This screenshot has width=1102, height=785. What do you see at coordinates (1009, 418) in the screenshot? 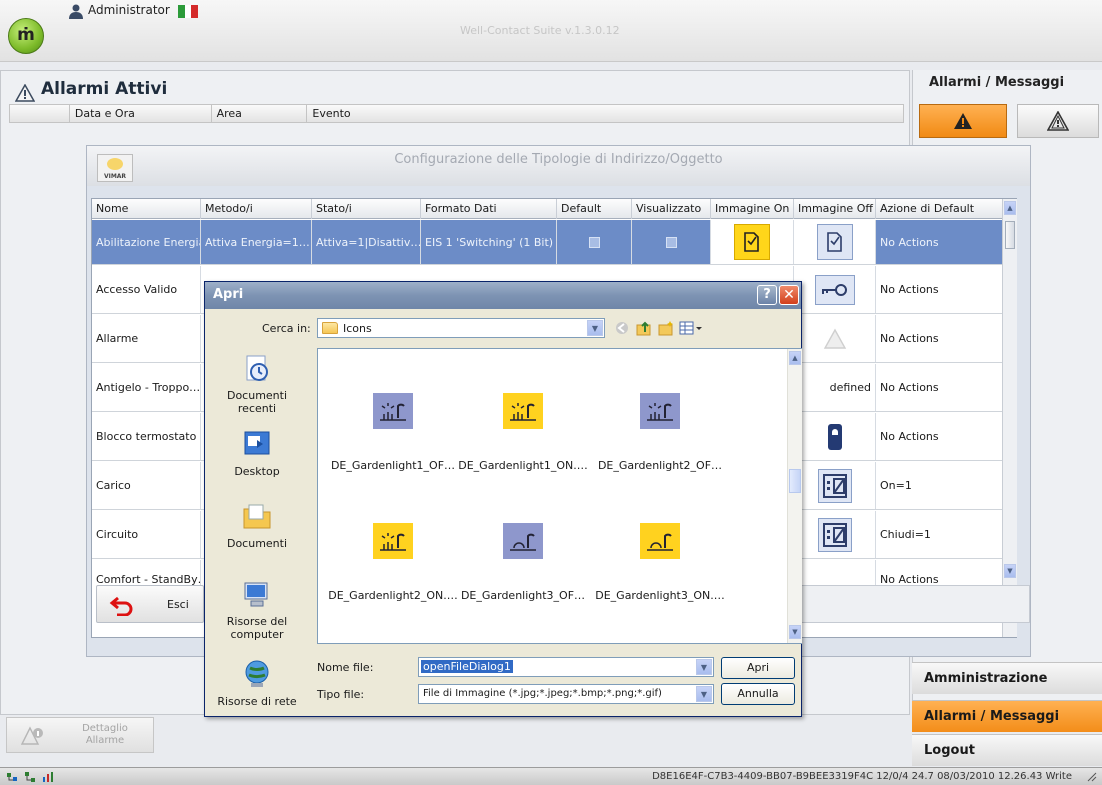
I see `grid-scrollbar: ▲ ▼` at bounding box center [1009, 418].